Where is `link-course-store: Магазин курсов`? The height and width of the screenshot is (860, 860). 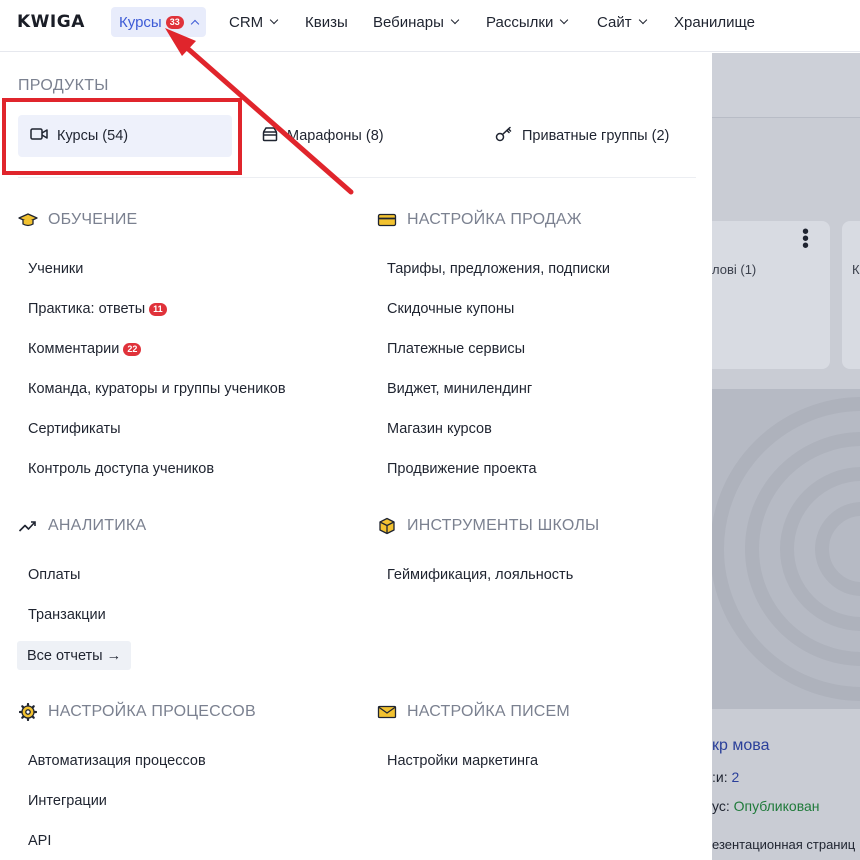
link-course-store: Магазин курсов is located at coordinates (439, 429).